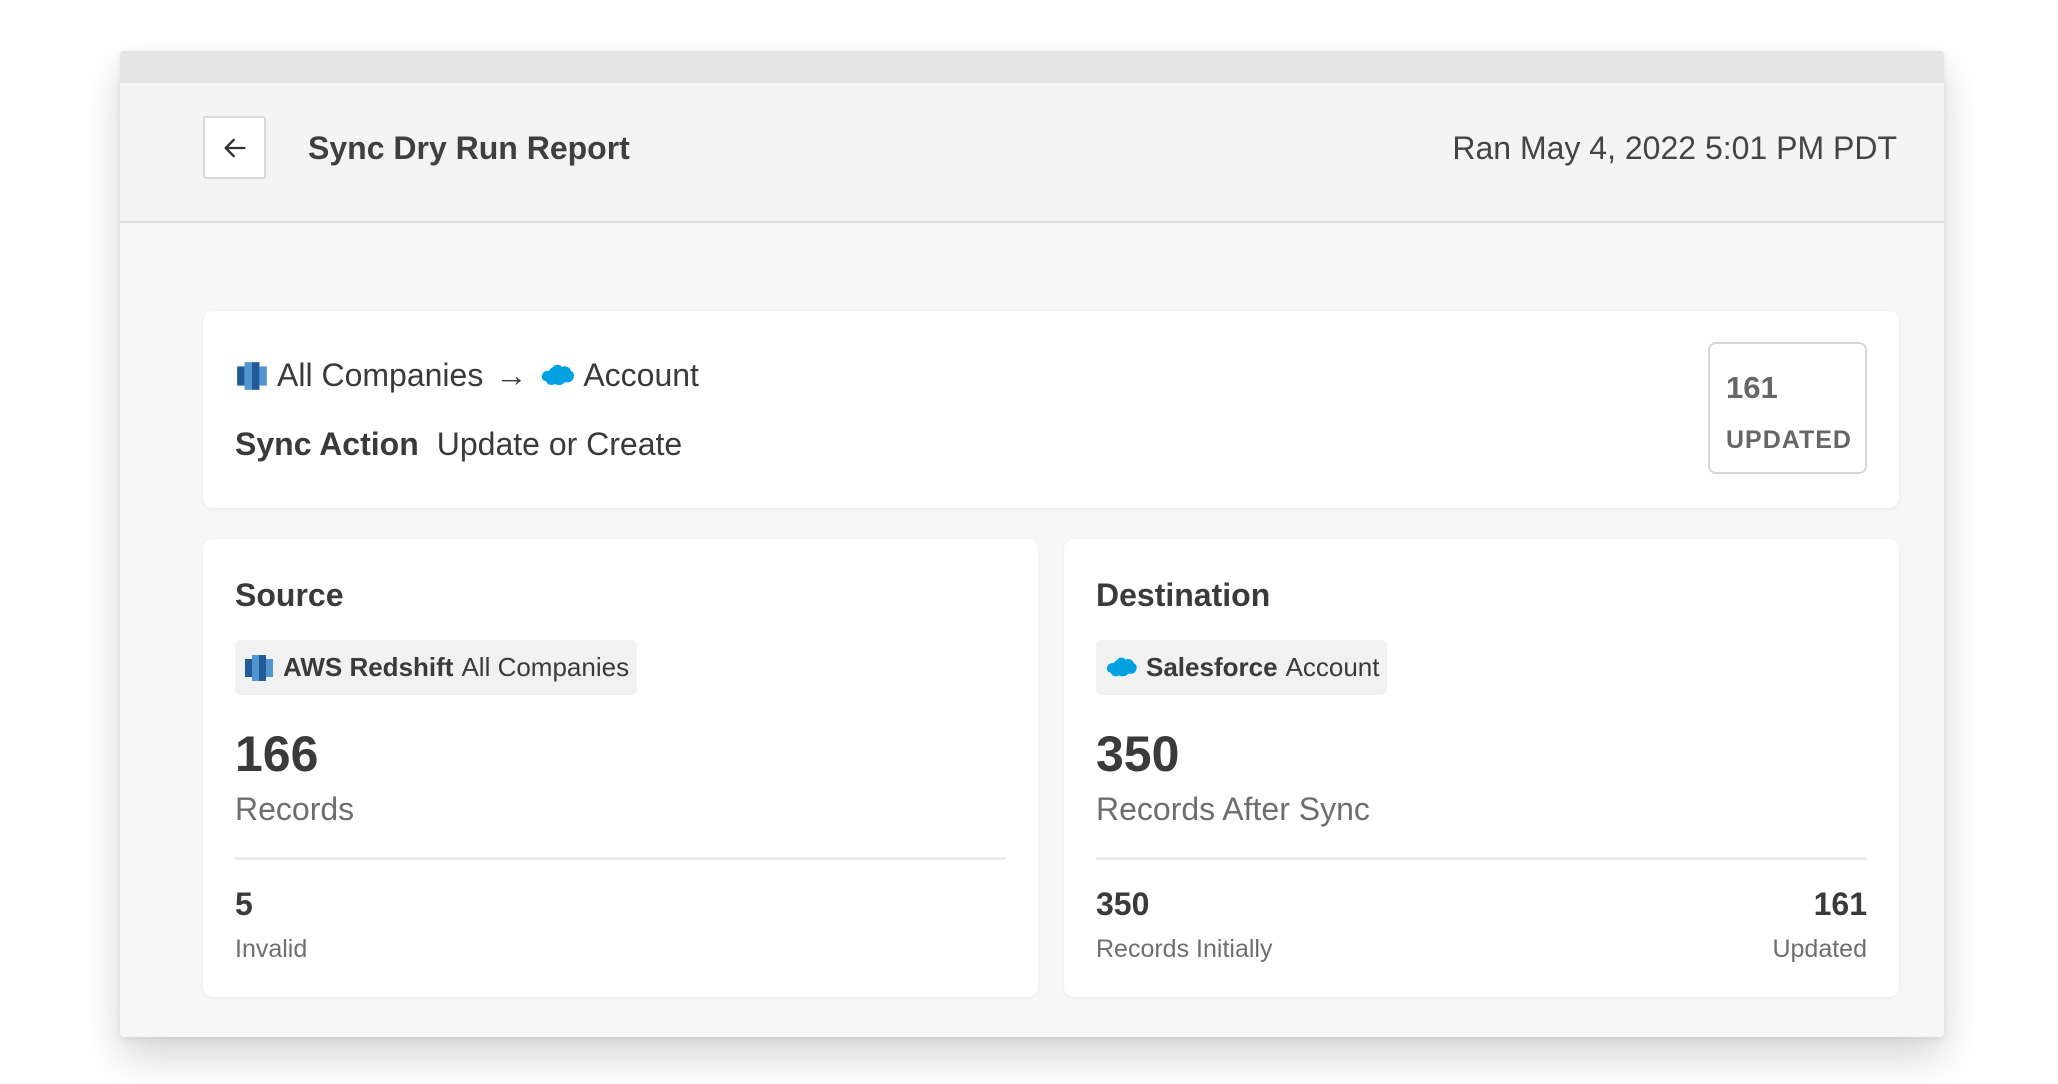 This screenshot has width=2058, height=1084. Describe the element at coordinates (1138, 754) in the screenshot. I see `destination-records-count: 350` at that location.